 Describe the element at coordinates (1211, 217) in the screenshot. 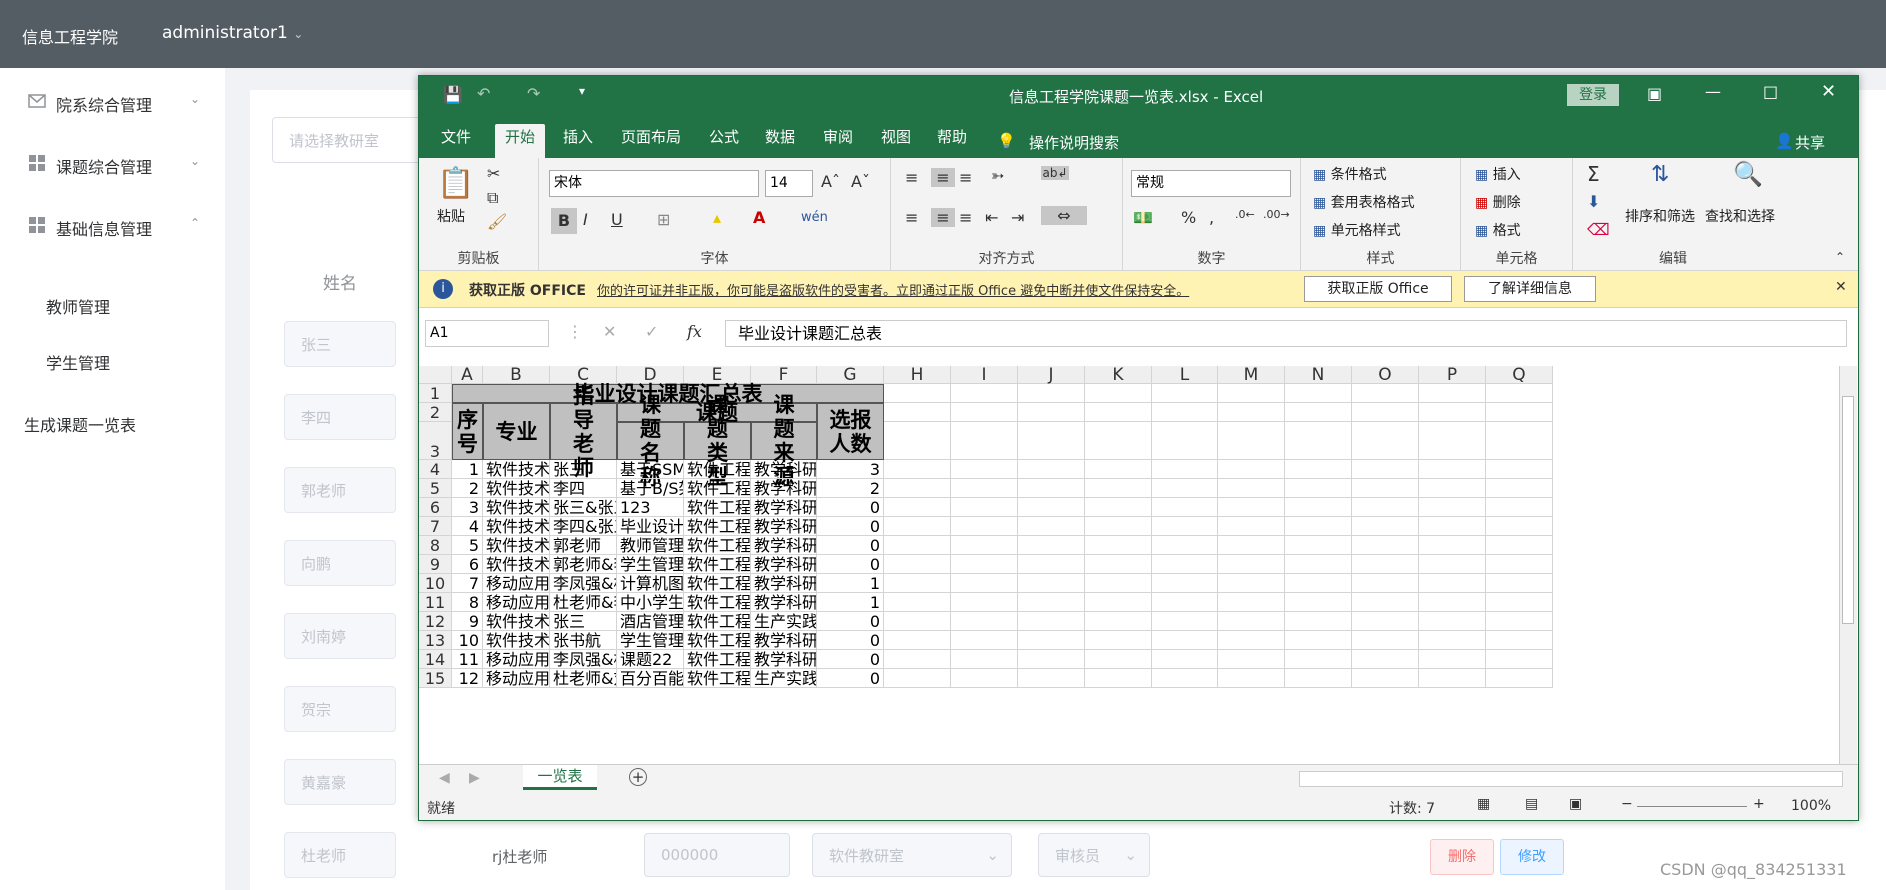

I see `comma-icon: ,` at that location.